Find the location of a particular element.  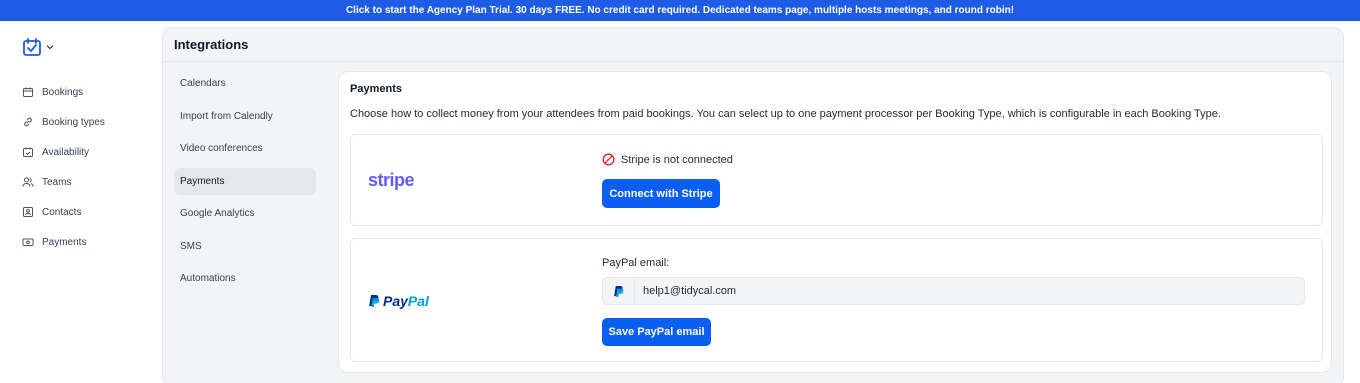

paypal-prefix is located at coordinates (619, 291).